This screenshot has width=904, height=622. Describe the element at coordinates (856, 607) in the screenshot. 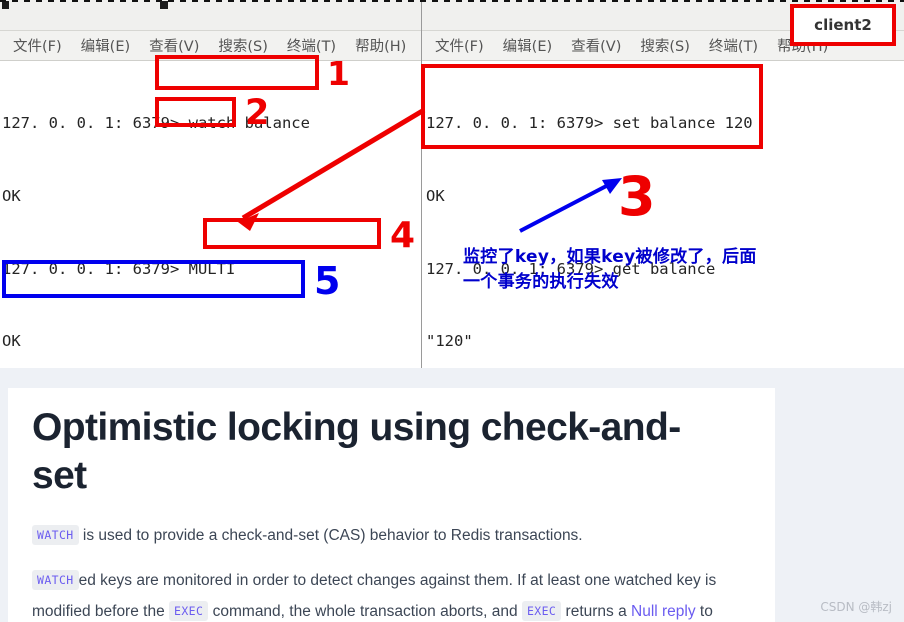

I see `watermark: CSDN @韩zj` at that location.